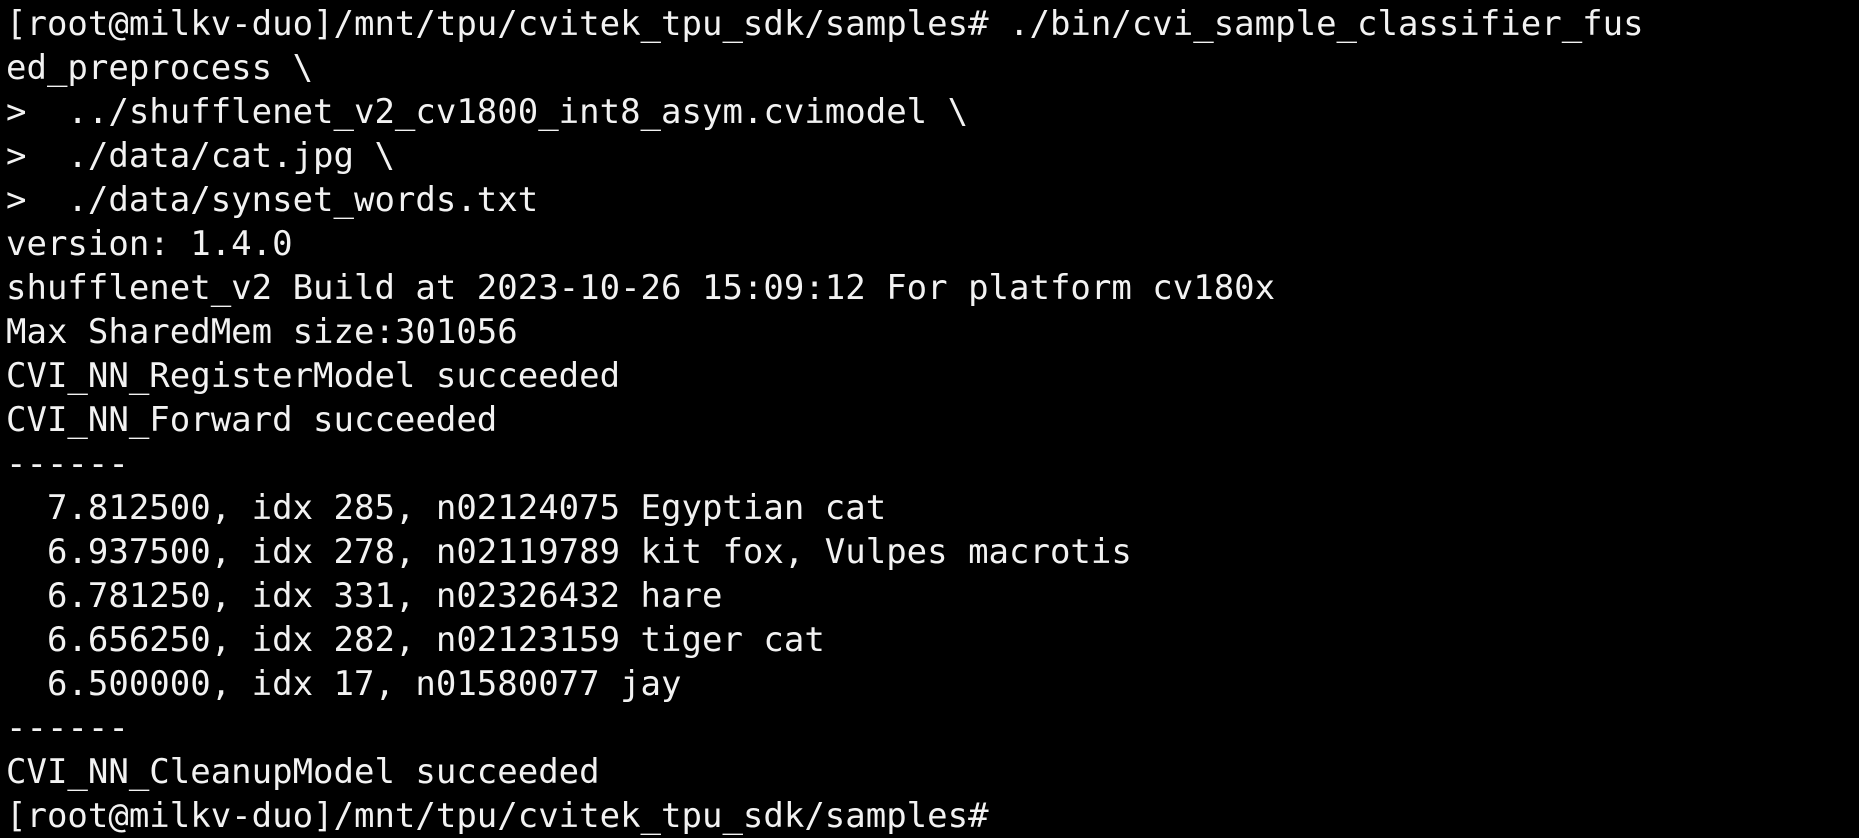 The image size is (1859, 838). What do you see at coordinates (252, 420) in the screenshot?
I see `output-forward-status: CVI_NN_Forward succeeded` at bounding box center [252, 420].